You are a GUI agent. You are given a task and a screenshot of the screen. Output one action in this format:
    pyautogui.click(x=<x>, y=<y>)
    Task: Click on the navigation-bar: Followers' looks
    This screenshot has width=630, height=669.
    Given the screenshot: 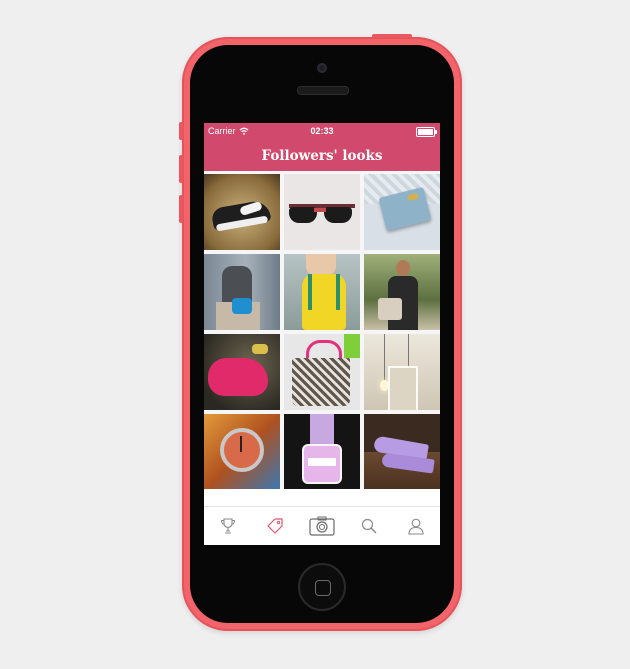 What is the action you would take?
    pyautogui.click(x=322, y=155)
    